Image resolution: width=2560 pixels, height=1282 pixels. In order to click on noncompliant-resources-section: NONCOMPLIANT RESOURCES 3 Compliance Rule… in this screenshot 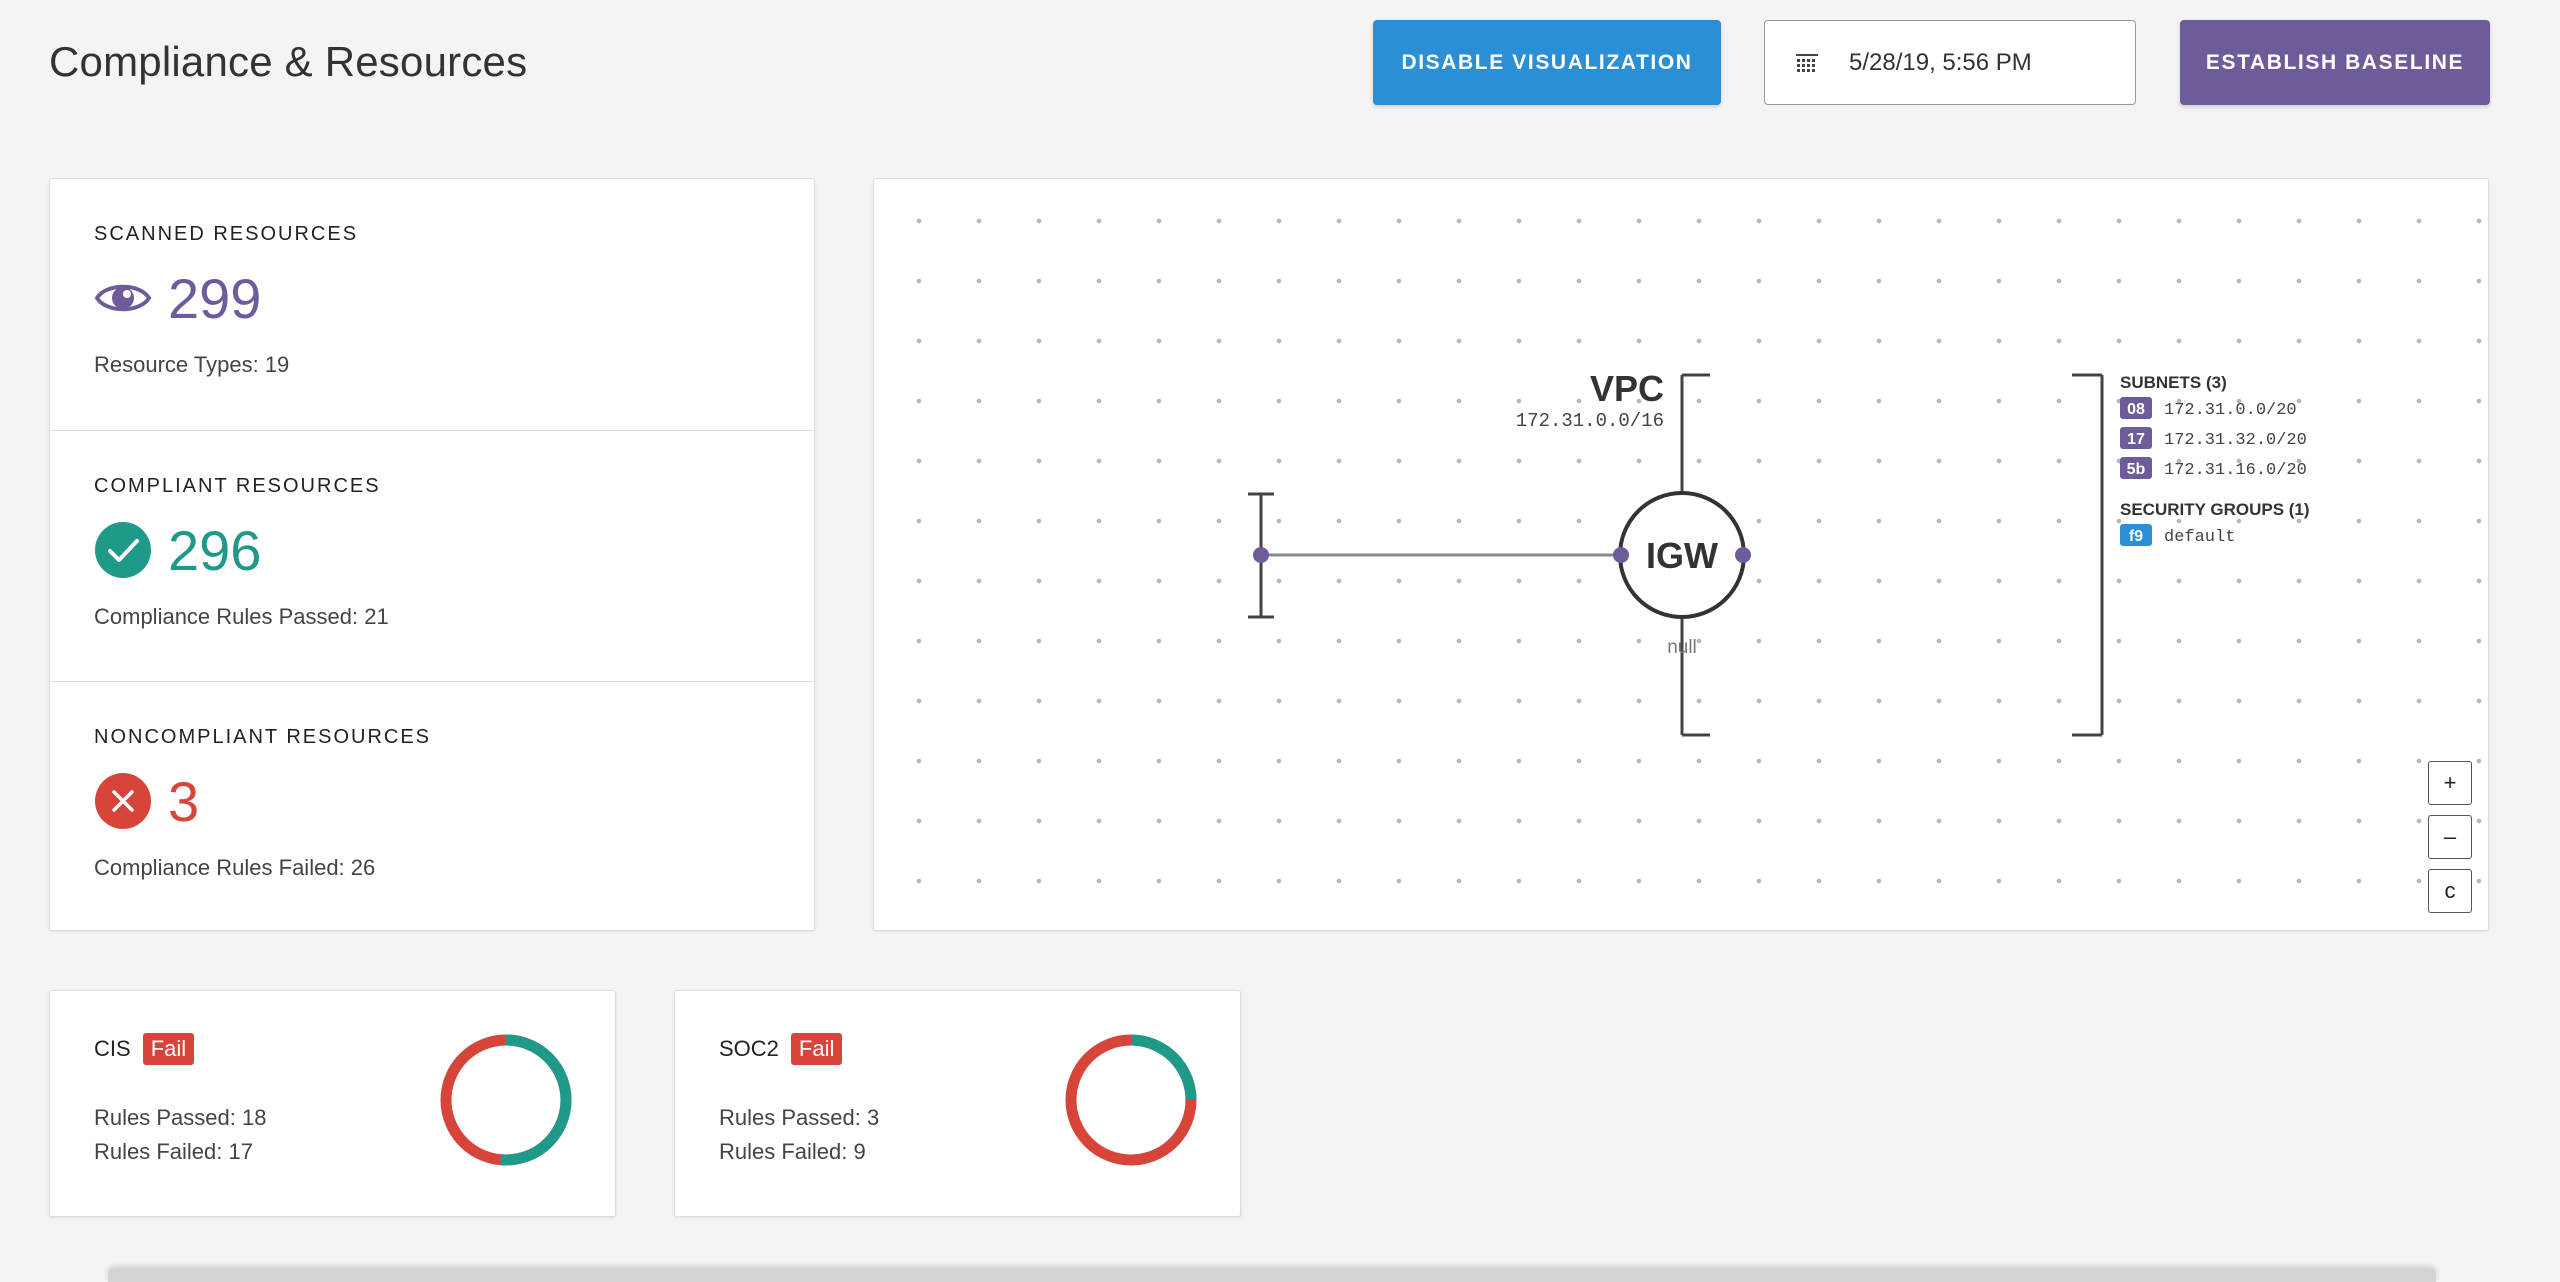, I will do `click(432, 806)`.